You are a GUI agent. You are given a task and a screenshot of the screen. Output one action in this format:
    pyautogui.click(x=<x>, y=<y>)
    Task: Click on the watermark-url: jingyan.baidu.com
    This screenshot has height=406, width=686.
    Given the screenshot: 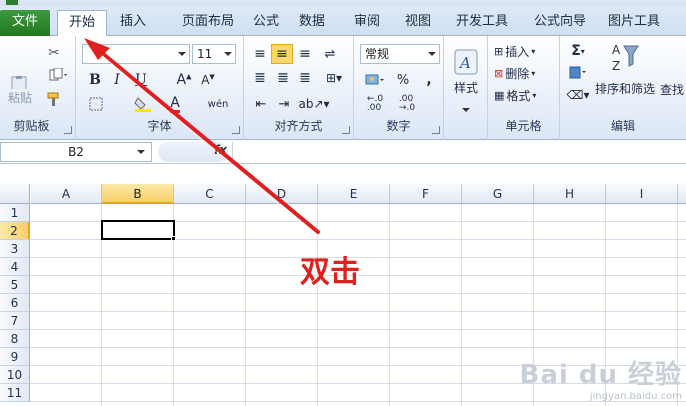 What is the action you would take?
    pyautogui.click(x=635, y=396)
    